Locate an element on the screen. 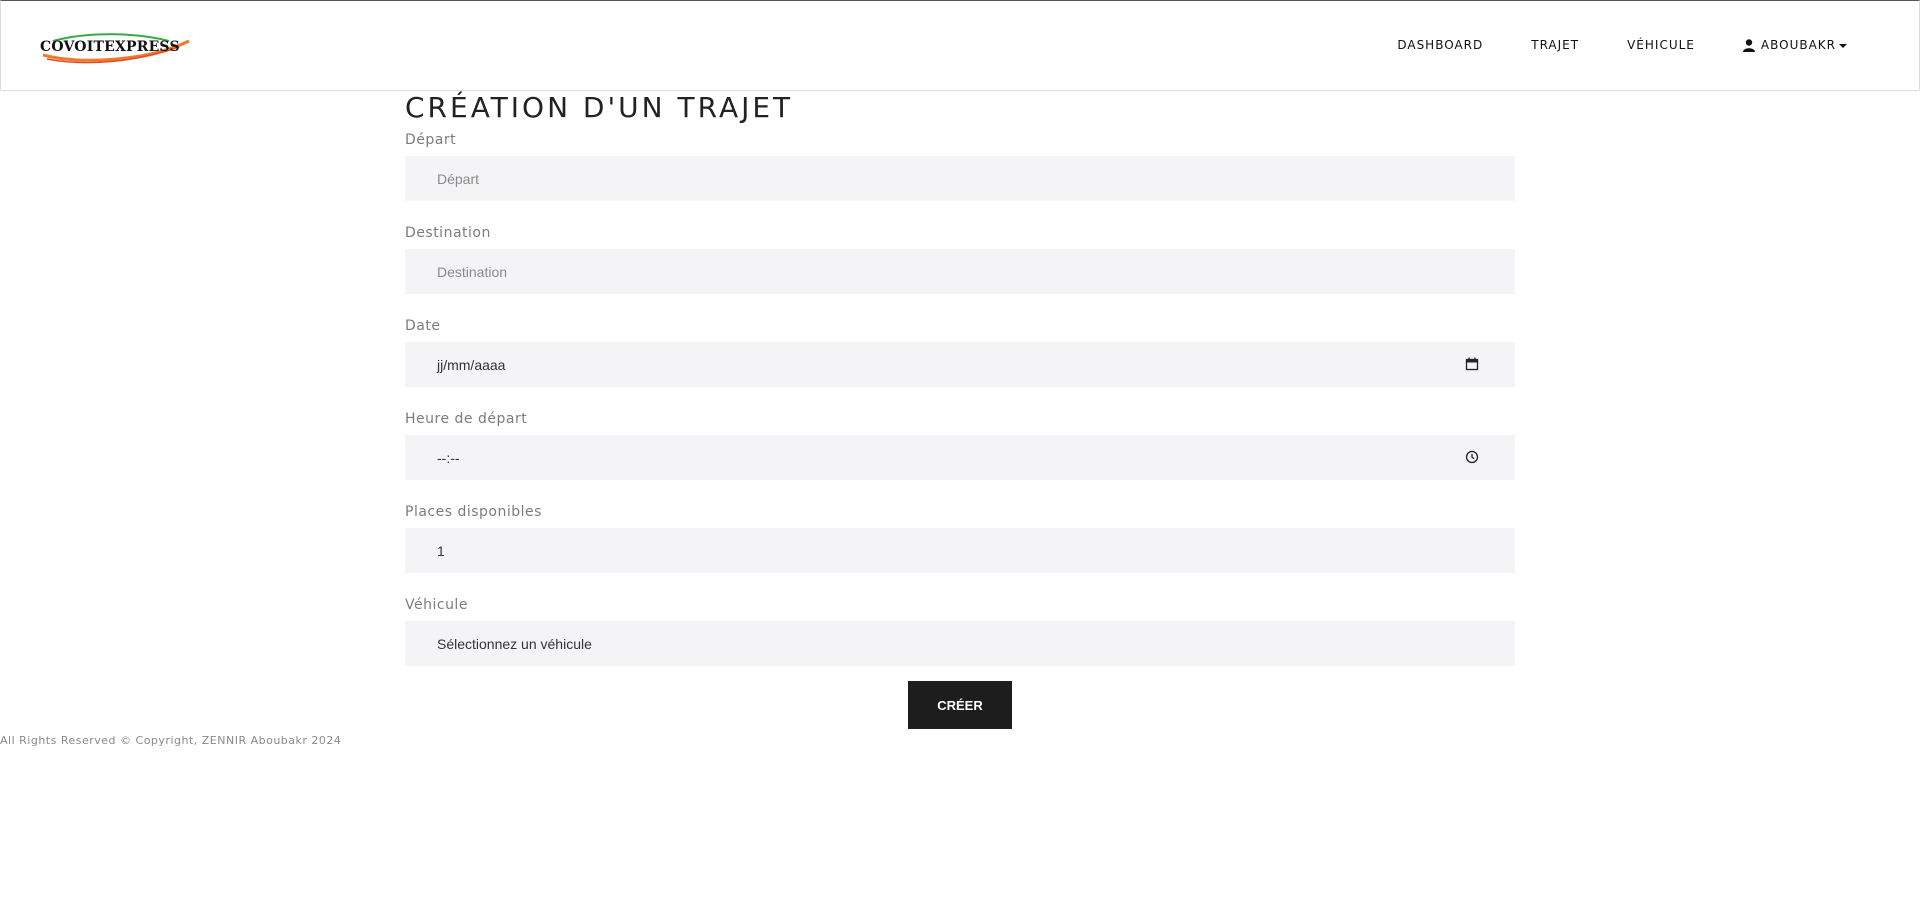  user-icon is located at coordinates (1748, 45).